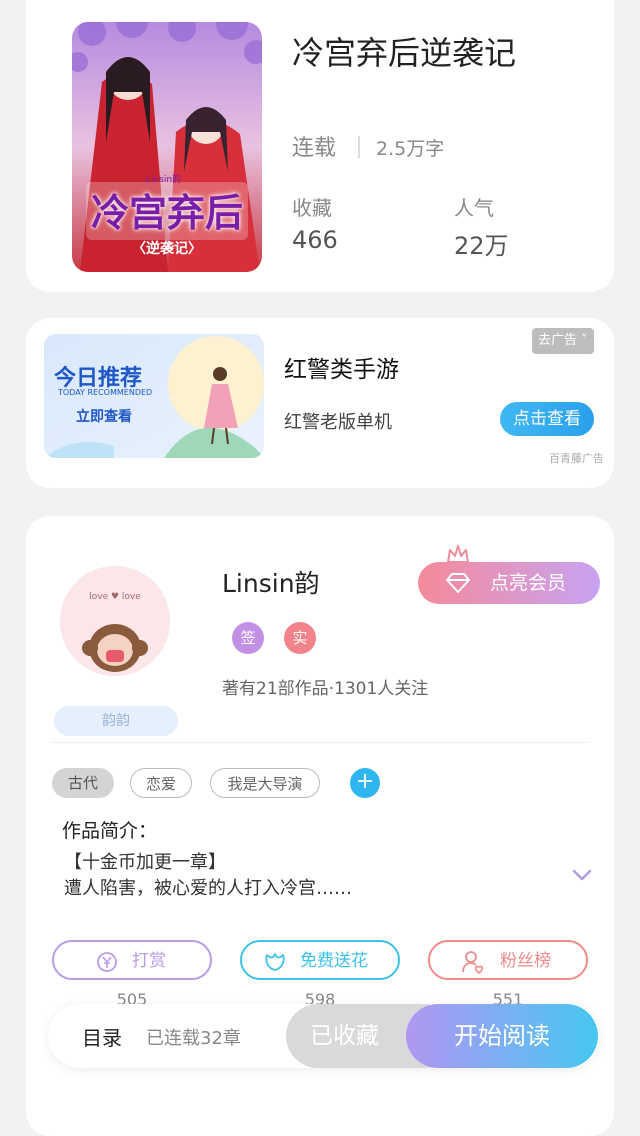  What do you see at coordinates (145, 862) in the screenshot?
I see `intro-line-1: 【十金币加更一章】` at bounding box center [145, 862].